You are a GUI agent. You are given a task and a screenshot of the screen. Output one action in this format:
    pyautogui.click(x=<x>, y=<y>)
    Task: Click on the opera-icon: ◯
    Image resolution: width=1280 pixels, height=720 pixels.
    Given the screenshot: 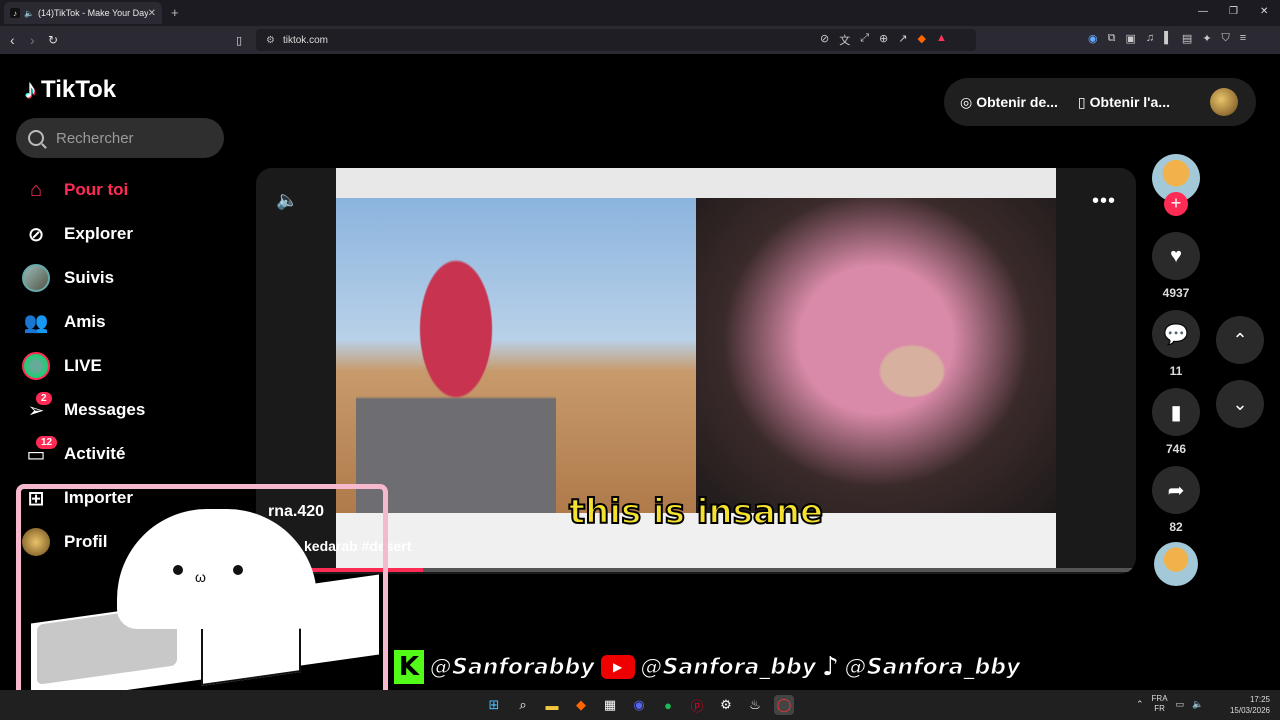 What is the action you would take?
    pyautogui.click(x=784, y=705)
    